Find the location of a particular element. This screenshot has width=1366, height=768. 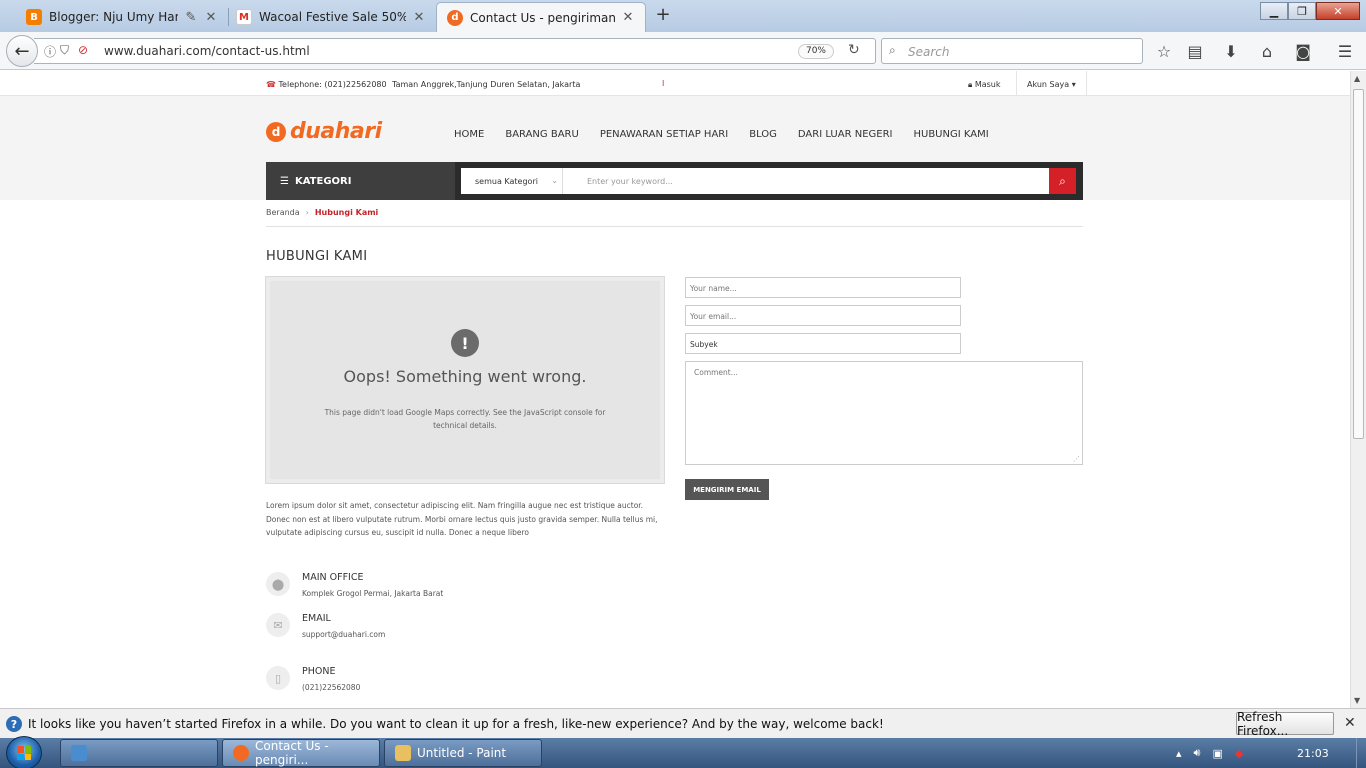

send-email-button: MENGIRIM EMAIL is located at coordinates (727, 489).